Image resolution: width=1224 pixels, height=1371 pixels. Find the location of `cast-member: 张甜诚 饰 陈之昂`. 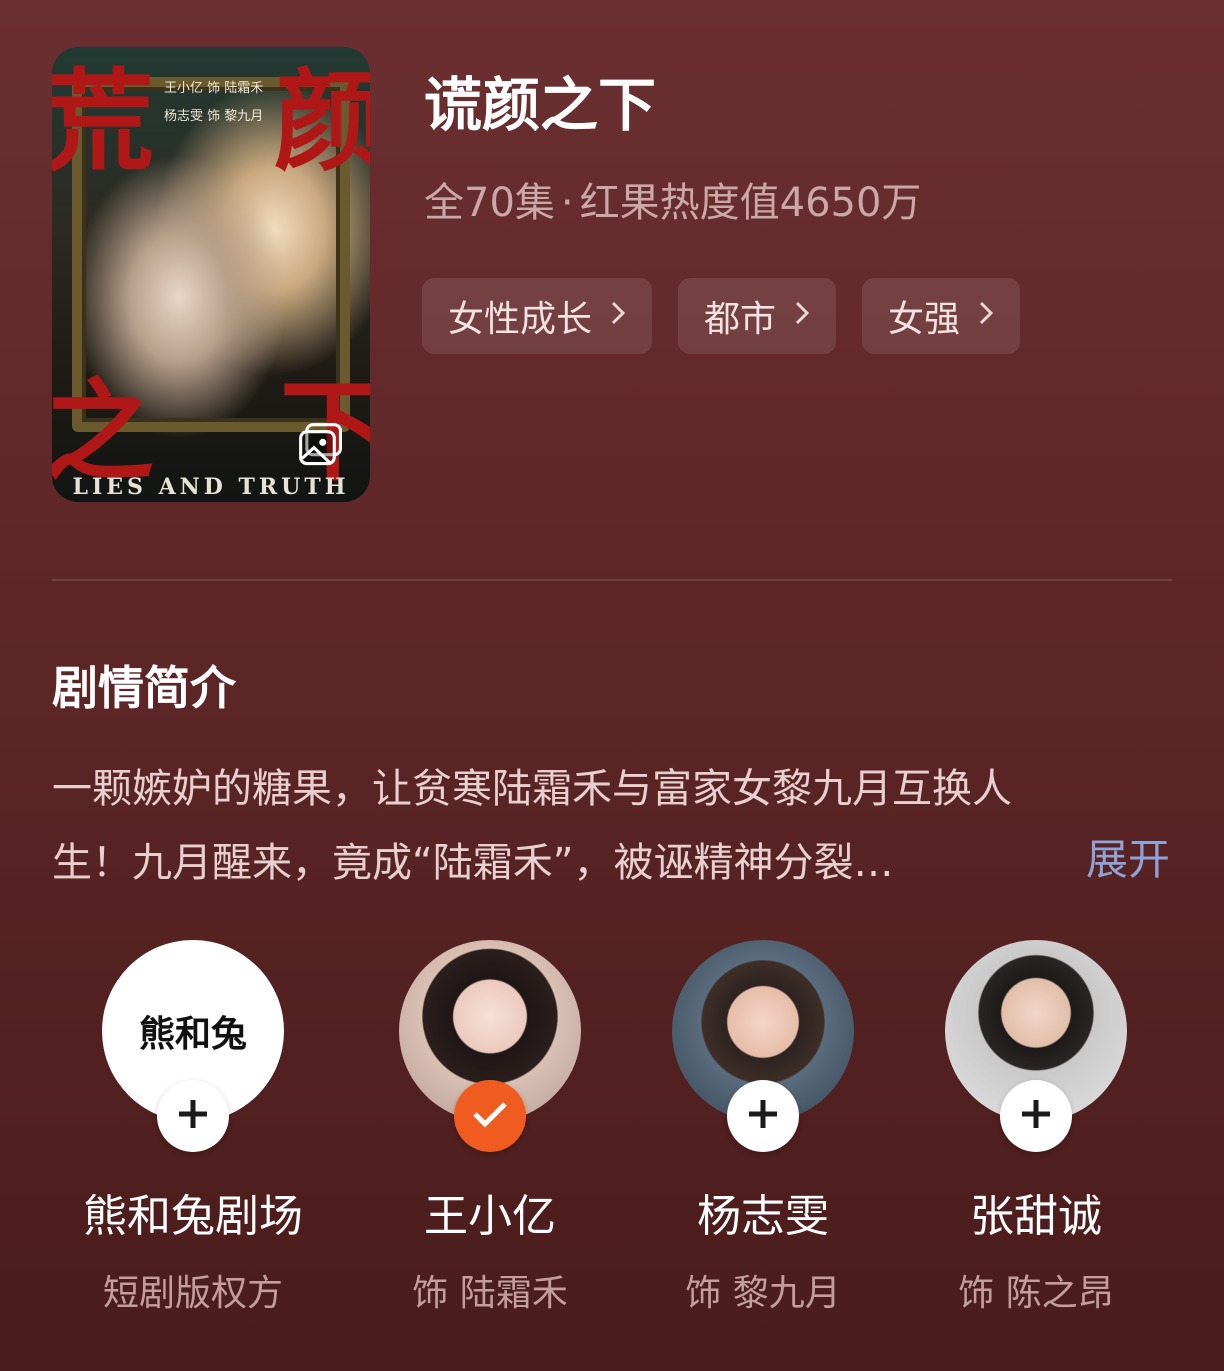

cast-member: 张甜诚 饰 陈之昂 is located at coordinates (1036, 1128).